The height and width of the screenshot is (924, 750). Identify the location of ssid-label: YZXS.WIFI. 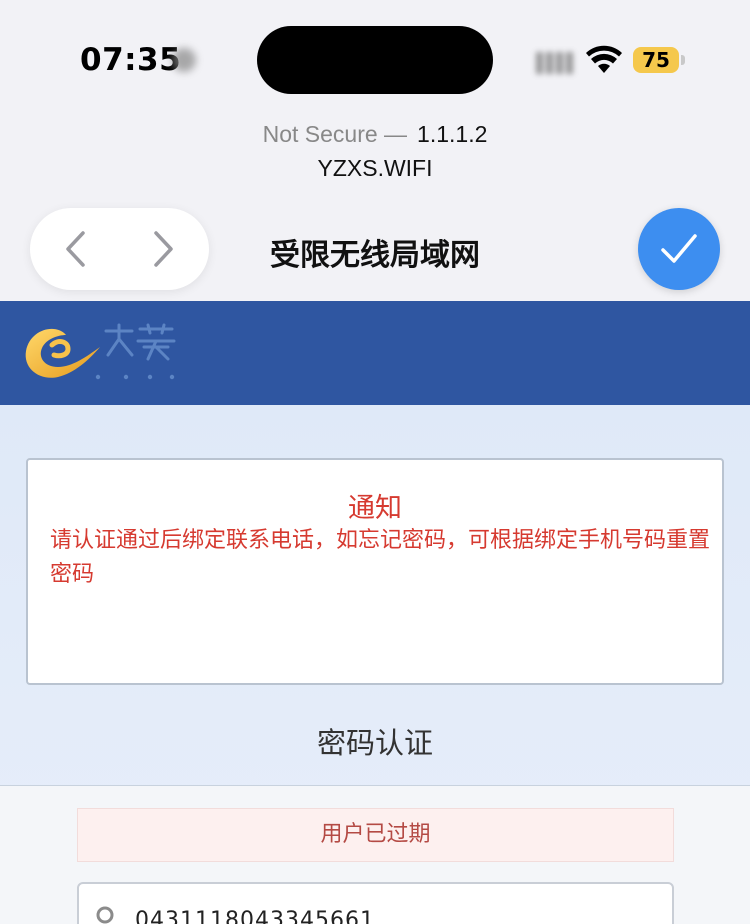
(375, 168).